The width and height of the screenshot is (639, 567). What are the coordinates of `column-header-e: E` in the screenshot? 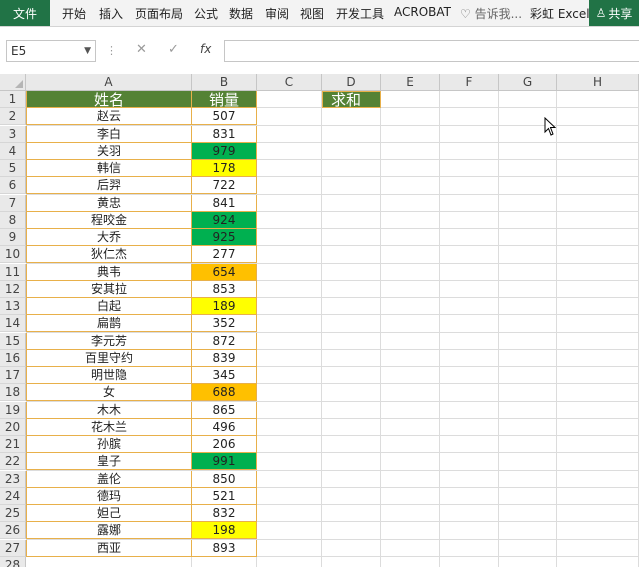 It's located at (410, 82).